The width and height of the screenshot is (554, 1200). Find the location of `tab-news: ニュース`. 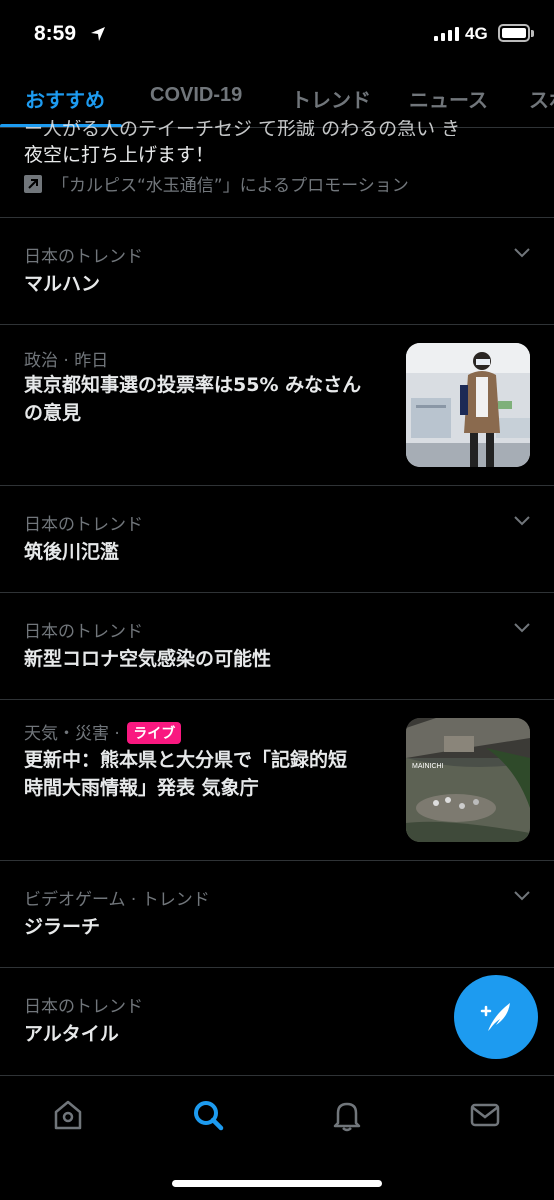

tab-news: ニュース is located at coordinates (448, 98).